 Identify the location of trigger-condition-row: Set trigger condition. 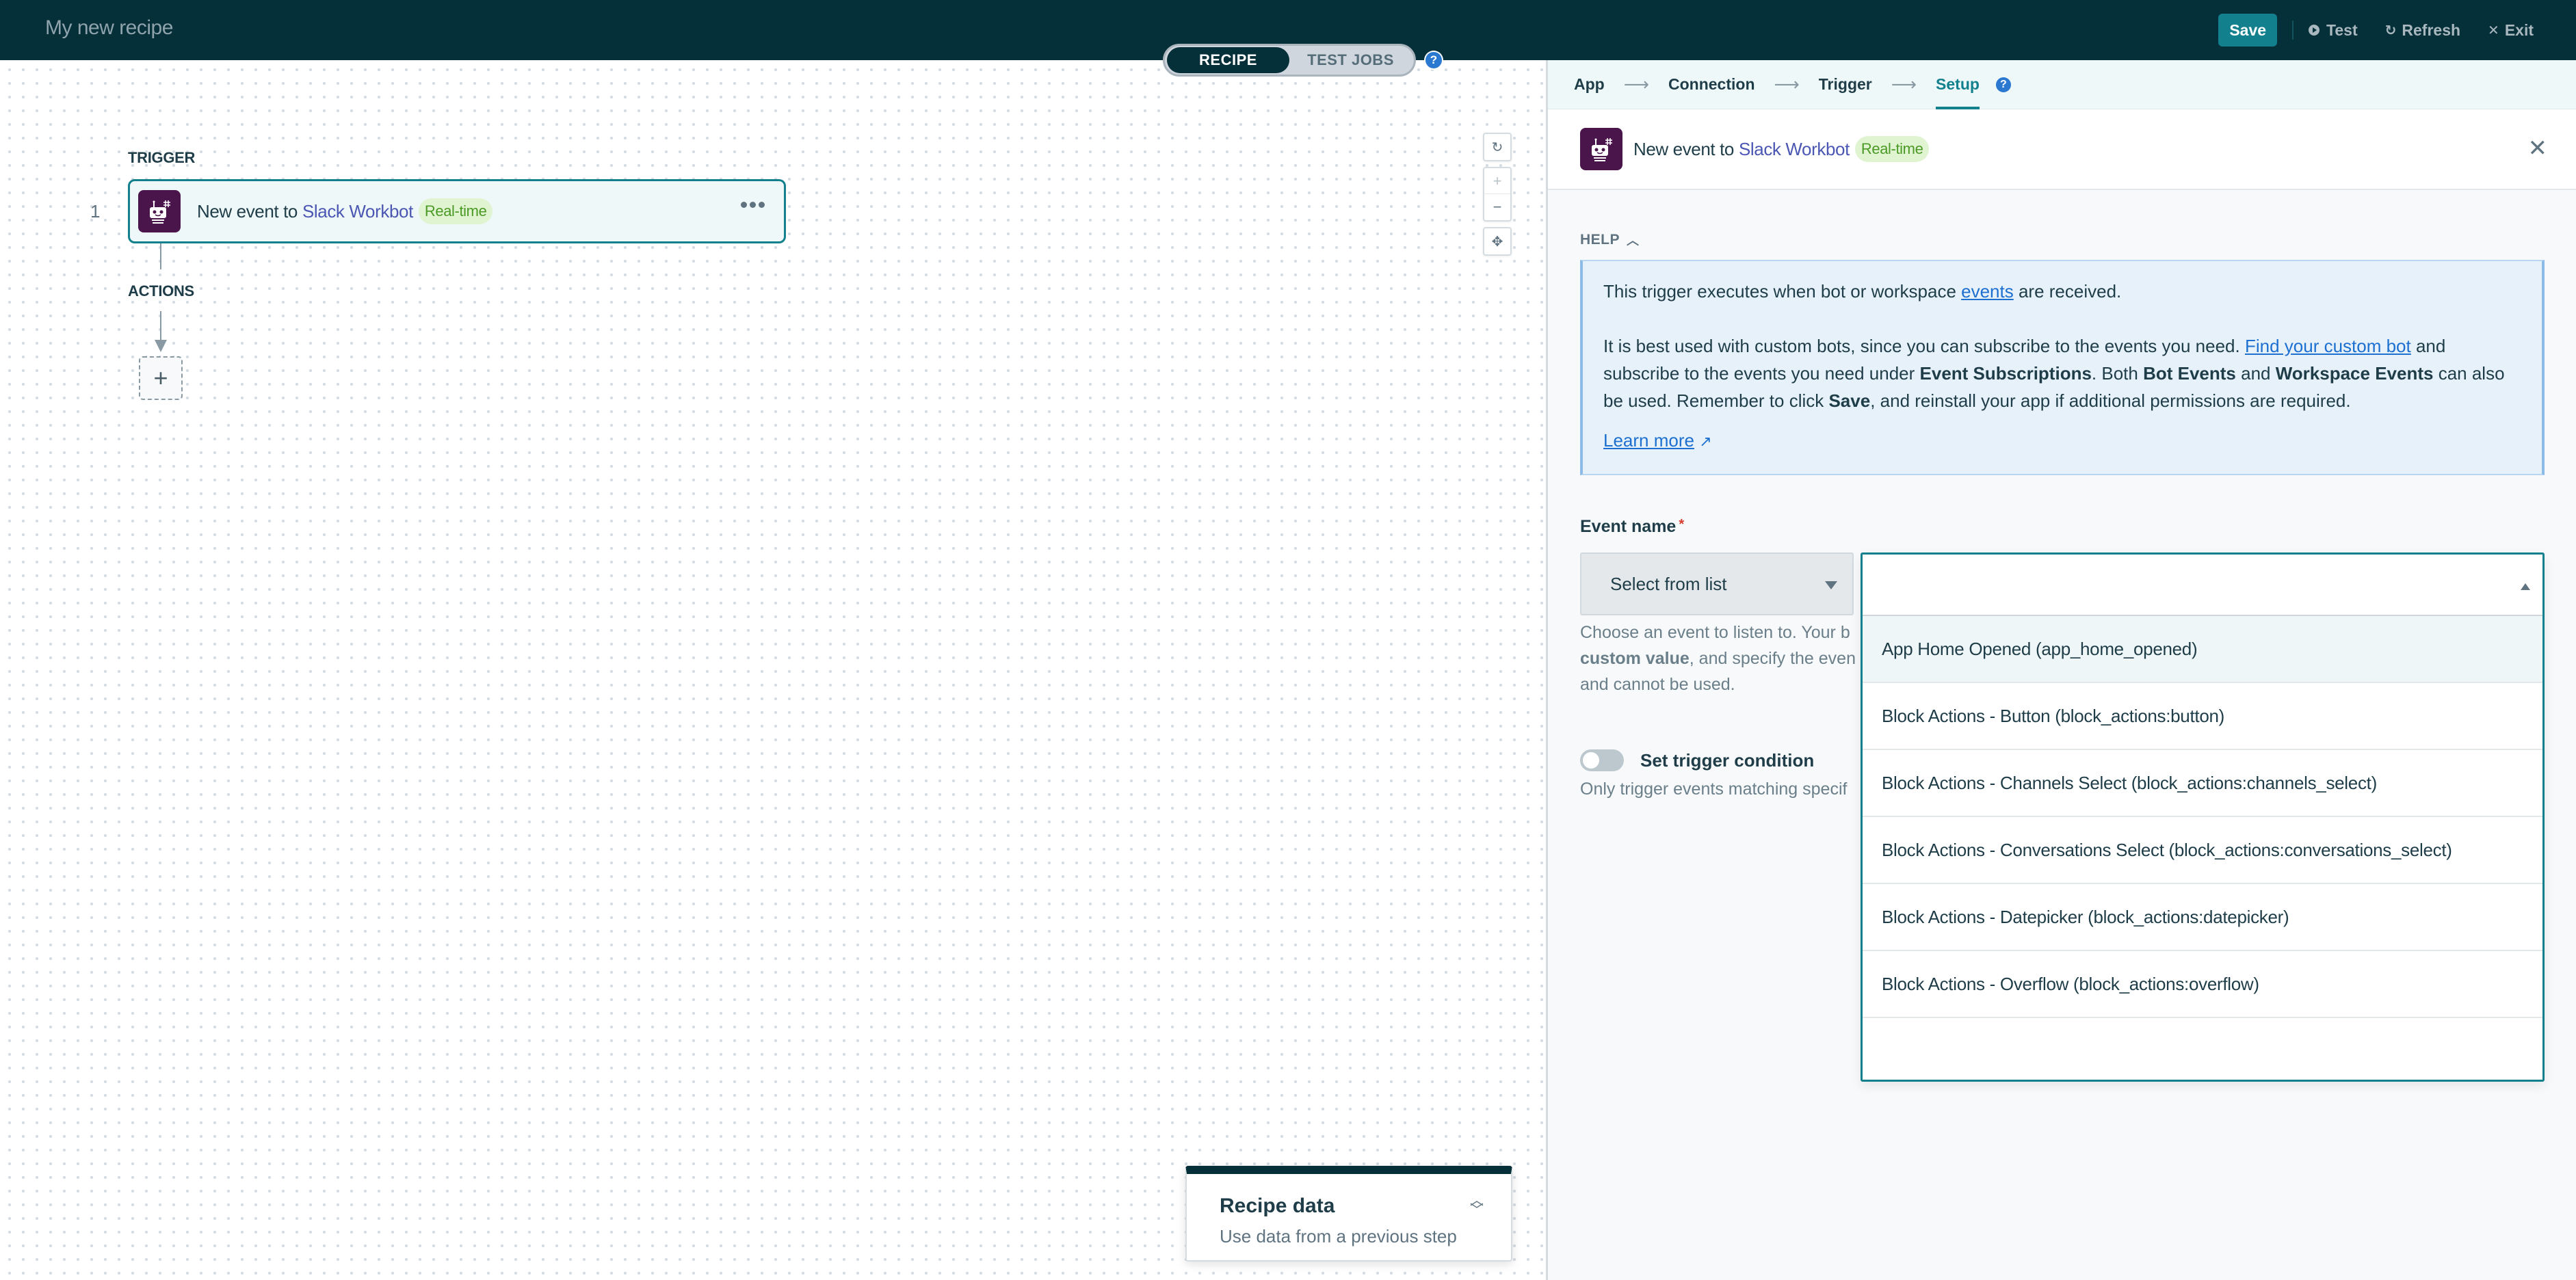
(1697, 760).